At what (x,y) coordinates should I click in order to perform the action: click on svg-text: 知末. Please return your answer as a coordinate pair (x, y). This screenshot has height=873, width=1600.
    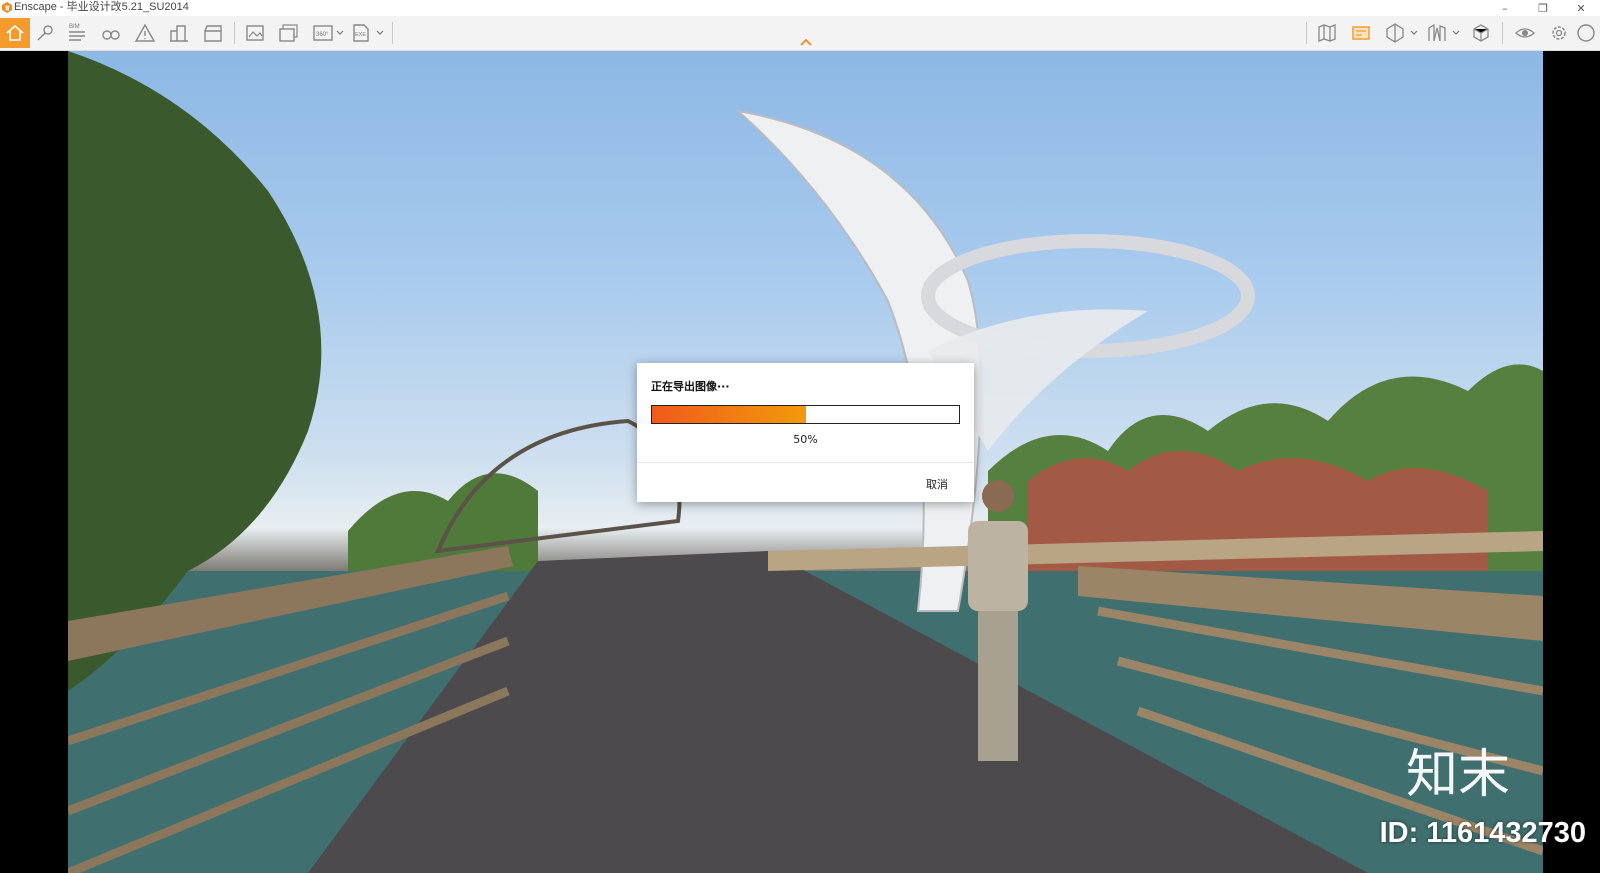
    Looking at the image, I should click on (1458, 773).